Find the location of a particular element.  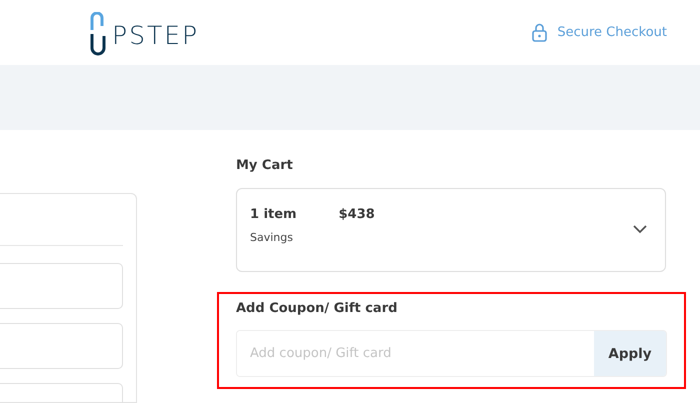

cart-summary-card: 1 item $438 Savings is located at coordinates (451, 230).